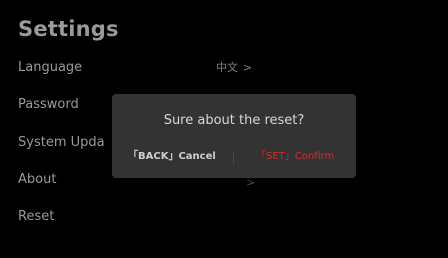 The height and width of the screenshot is (258, 448). What do you see at coordinates (37, 180) in the screenshot?
I see `menu-item-about: About` at bounding box center [37, 180].